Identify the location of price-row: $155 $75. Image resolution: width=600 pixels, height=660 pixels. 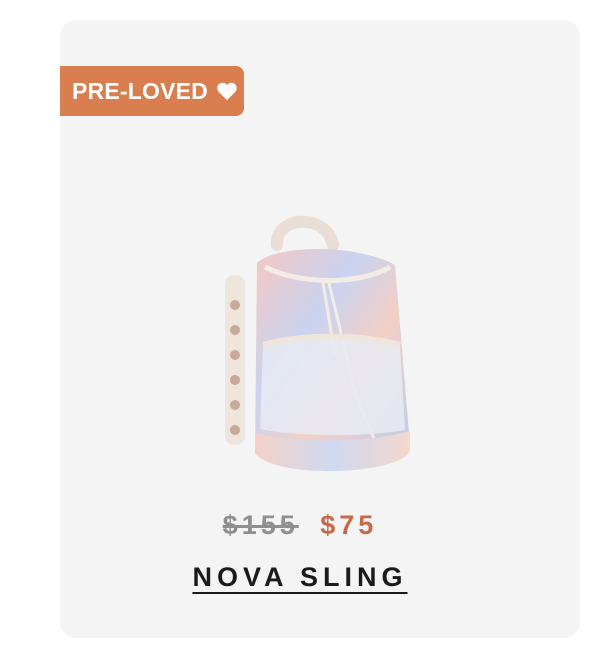
(300, 525).